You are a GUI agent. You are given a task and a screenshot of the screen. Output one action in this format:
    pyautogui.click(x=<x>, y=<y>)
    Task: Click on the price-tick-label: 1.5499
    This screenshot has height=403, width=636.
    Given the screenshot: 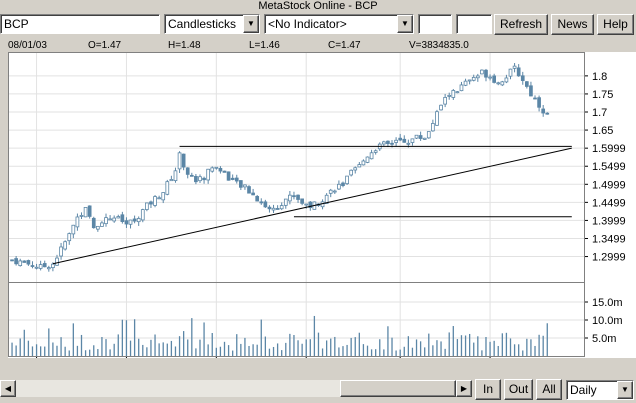 What is the action you would take?
    pyautogui.click(x=609, y=167)
    